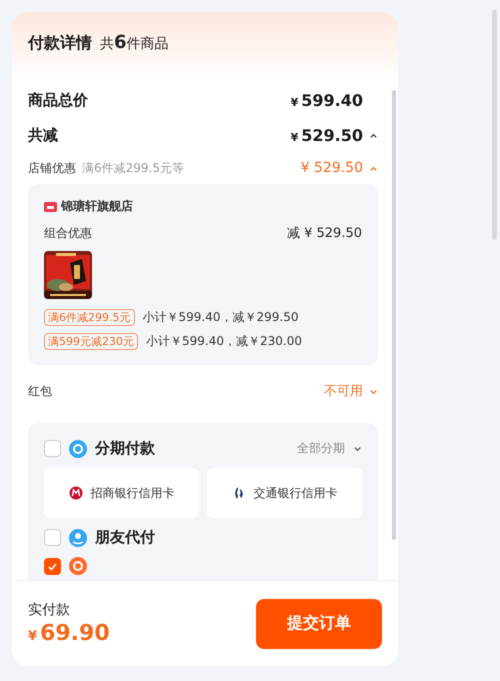  I want to click on promo-detail: 小计￥599.40，减￥230.00, so click(224, 341).